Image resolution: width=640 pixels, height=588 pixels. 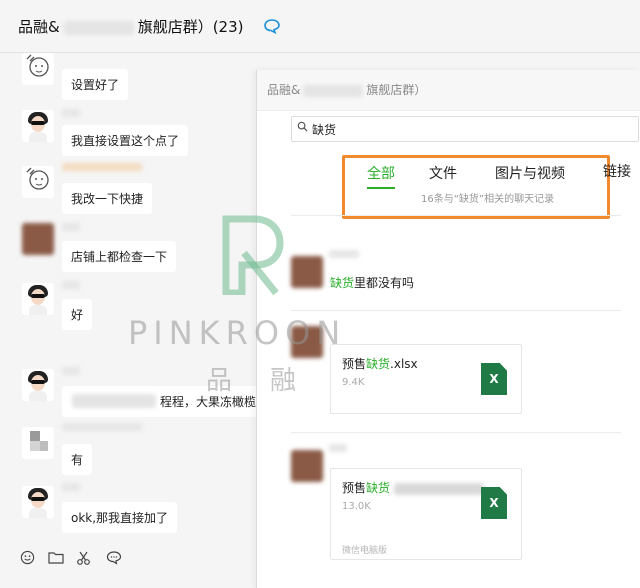 I want to click on message-text: 程程，大果冻橄榄, so click(x=208, y=402).